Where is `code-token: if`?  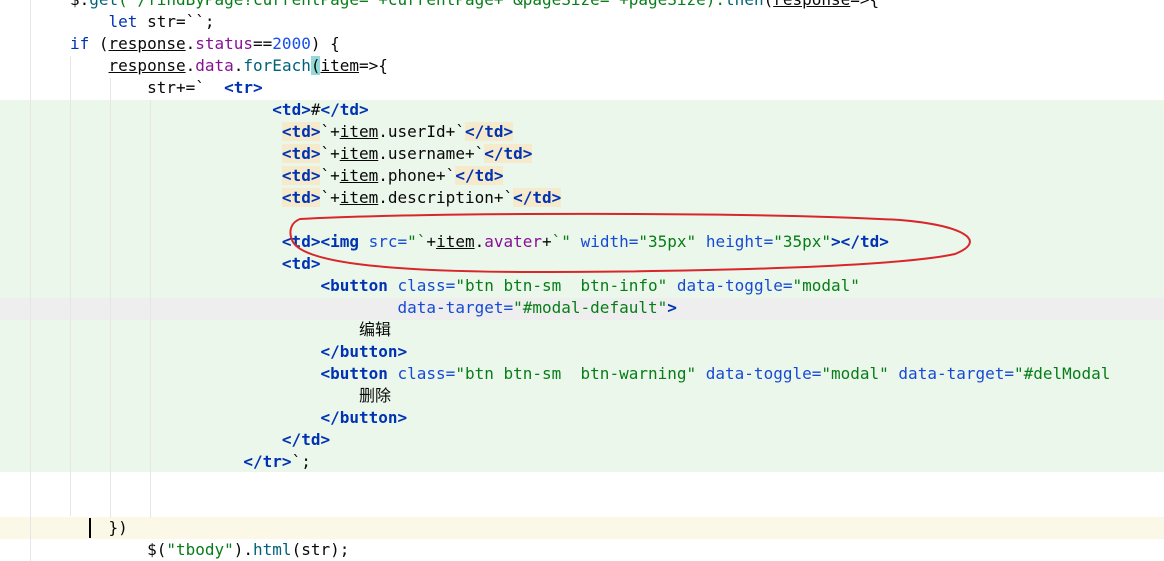 code-token: if is located at coordinates (80, 43).